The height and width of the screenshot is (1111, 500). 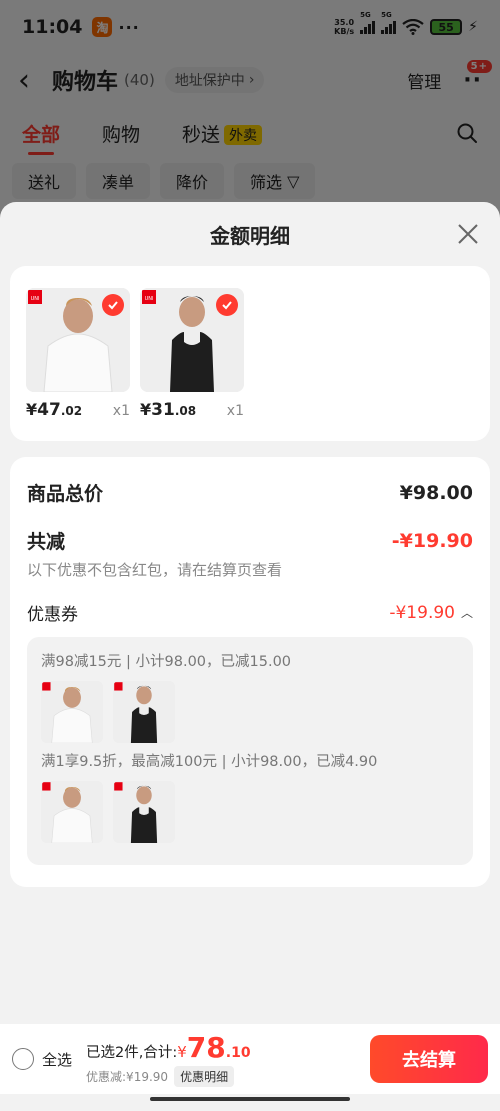 I want to click on checkout-button: 去结算, so click(x=429, y=1059).